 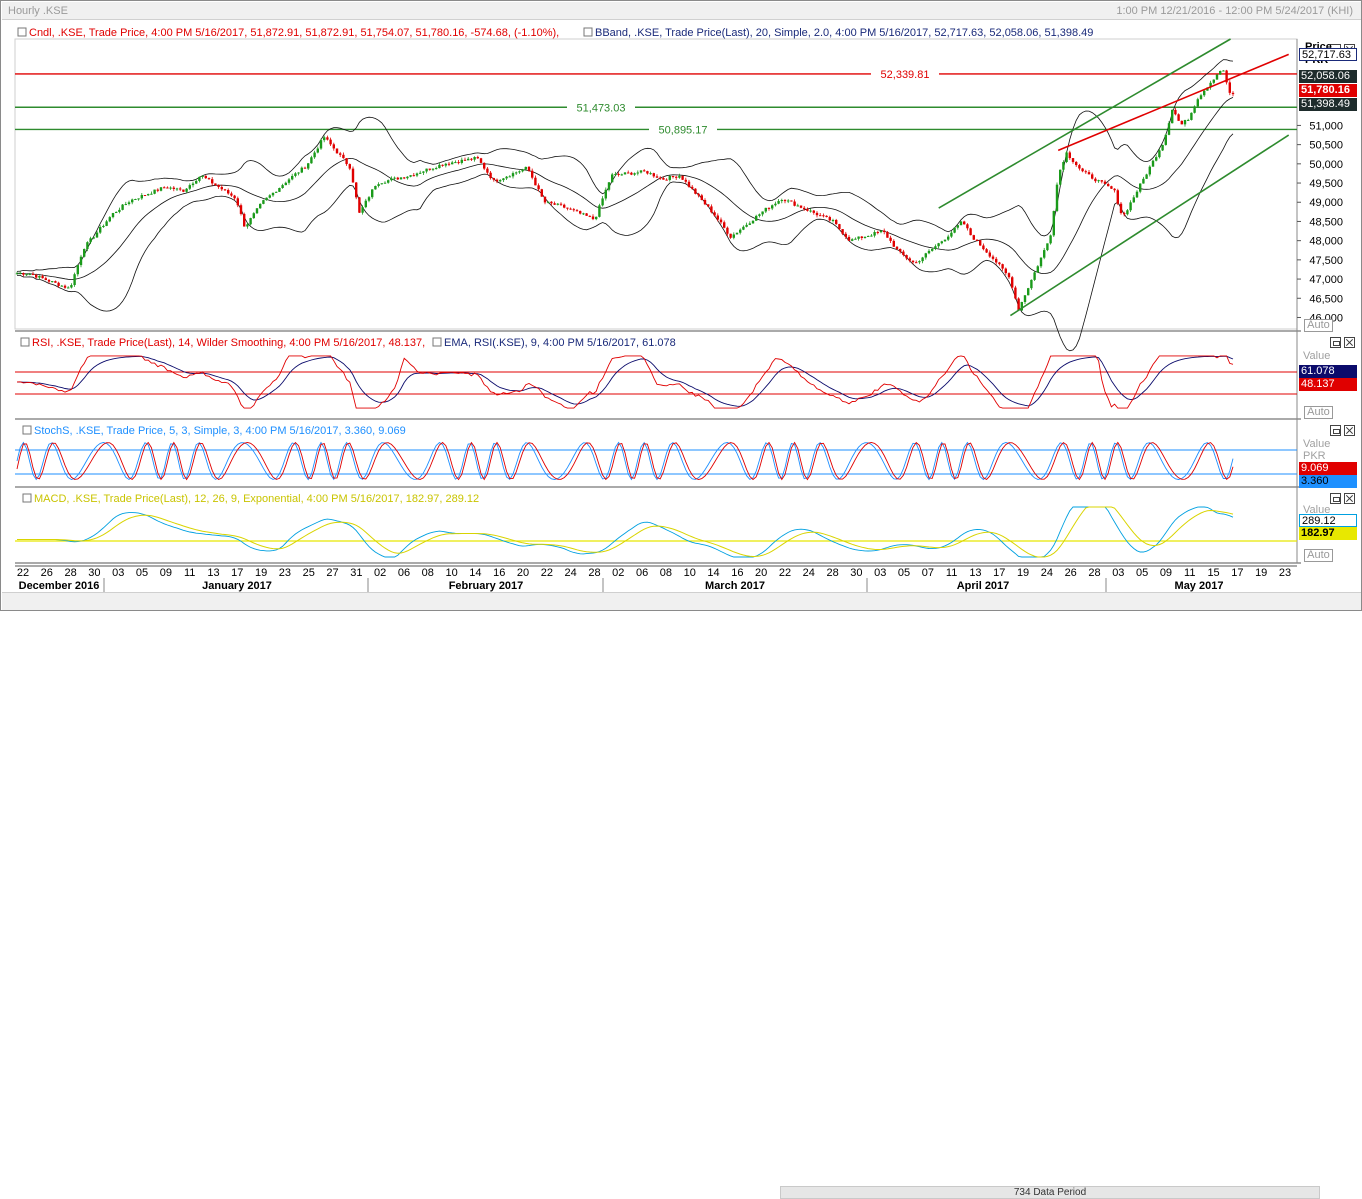 I want to click on macd-auto-button: Auto, so click(x=1318, y=555).